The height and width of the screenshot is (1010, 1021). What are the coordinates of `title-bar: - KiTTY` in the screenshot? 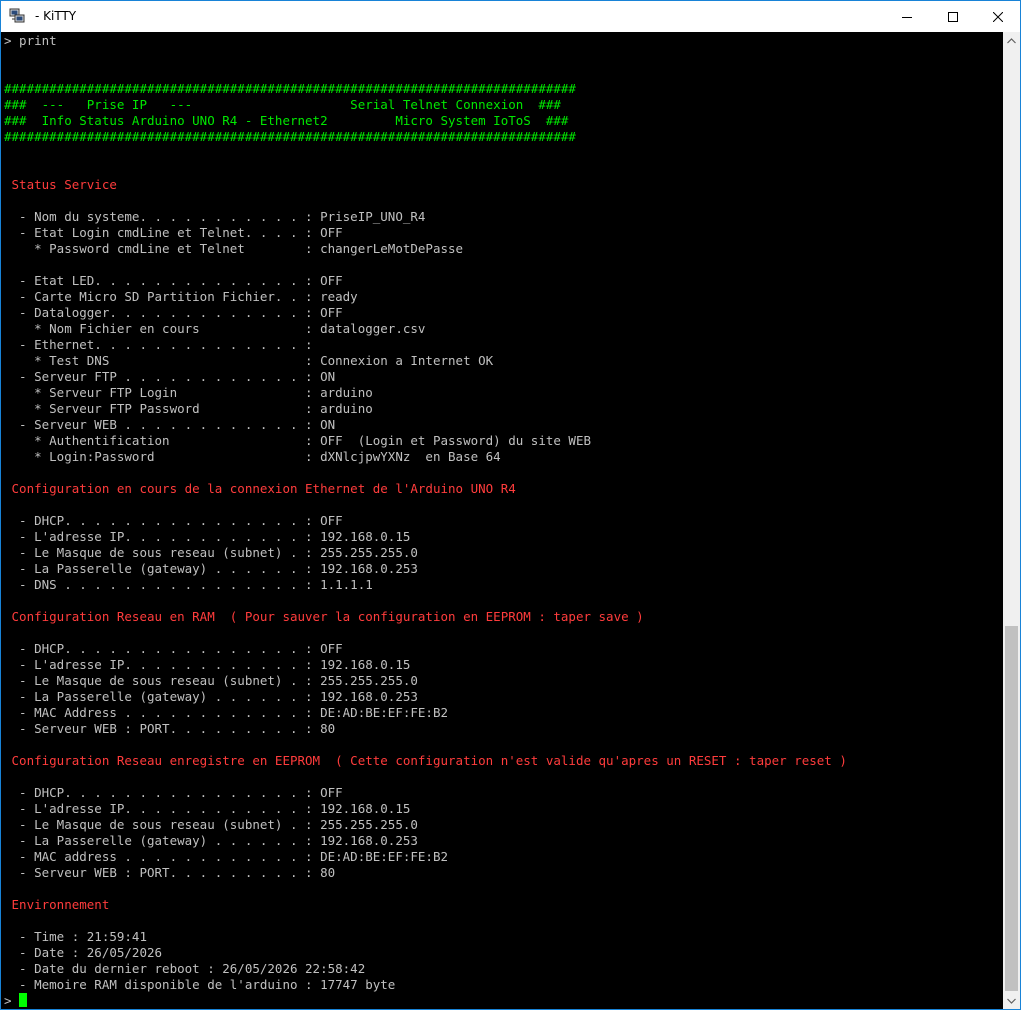 It's located at (510, 16).